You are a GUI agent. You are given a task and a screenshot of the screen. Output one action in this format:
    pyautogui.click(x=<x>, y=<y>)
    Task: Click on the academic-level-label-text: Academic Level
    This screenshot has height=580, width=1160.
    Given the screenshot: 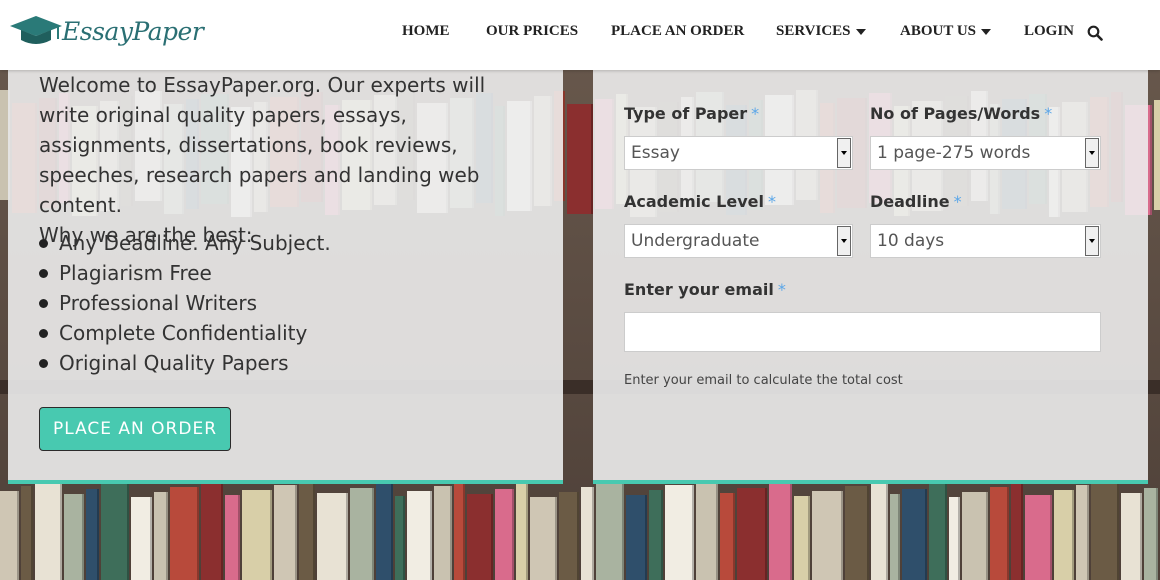 What is the action you would take?
    pyautogui.click(x=694, y=201)
    